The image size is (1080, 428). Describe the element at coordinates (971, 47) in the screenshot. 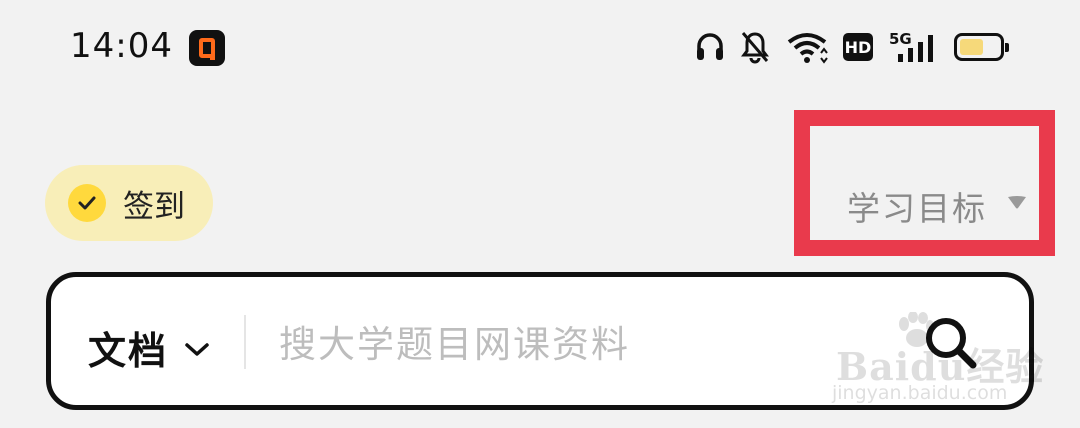

I see `battery-level` at that location.